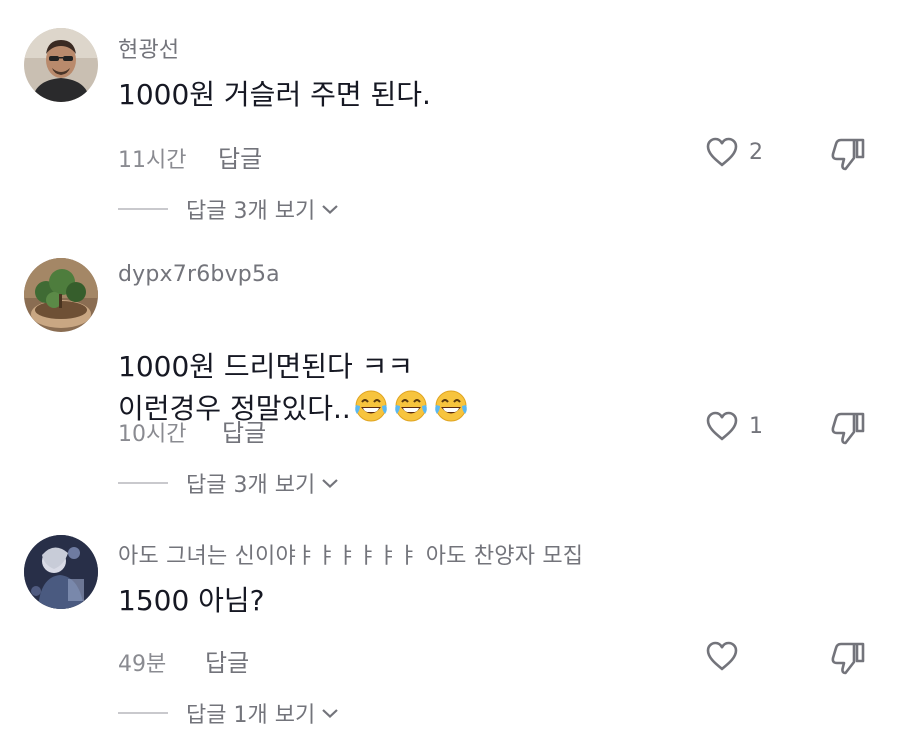  What do you see at coordinates (148, 48) in the screenshot?
I see `comment-username: 현광선` at bounding box center [148, 48].